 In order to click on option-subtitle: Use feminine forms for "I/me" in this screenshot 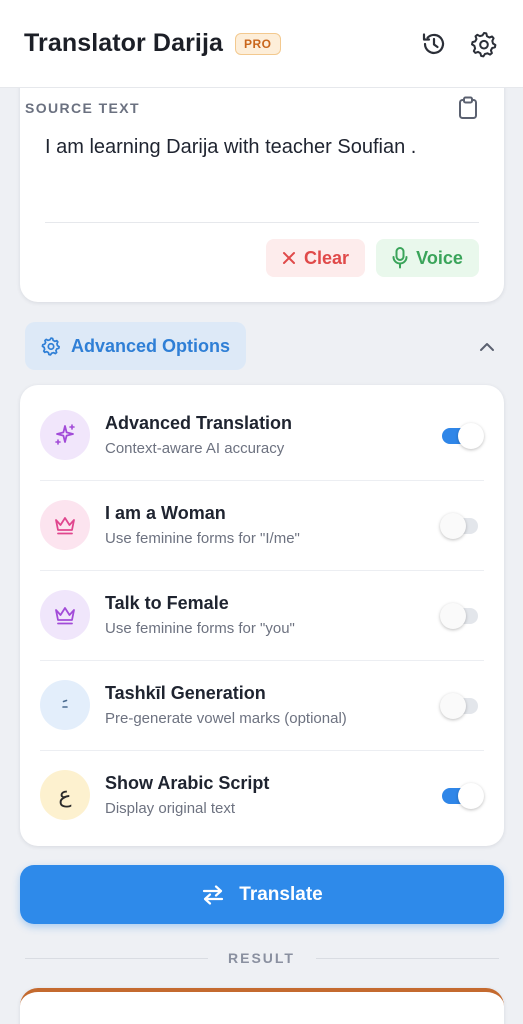, I will do `click(202, 538)`.